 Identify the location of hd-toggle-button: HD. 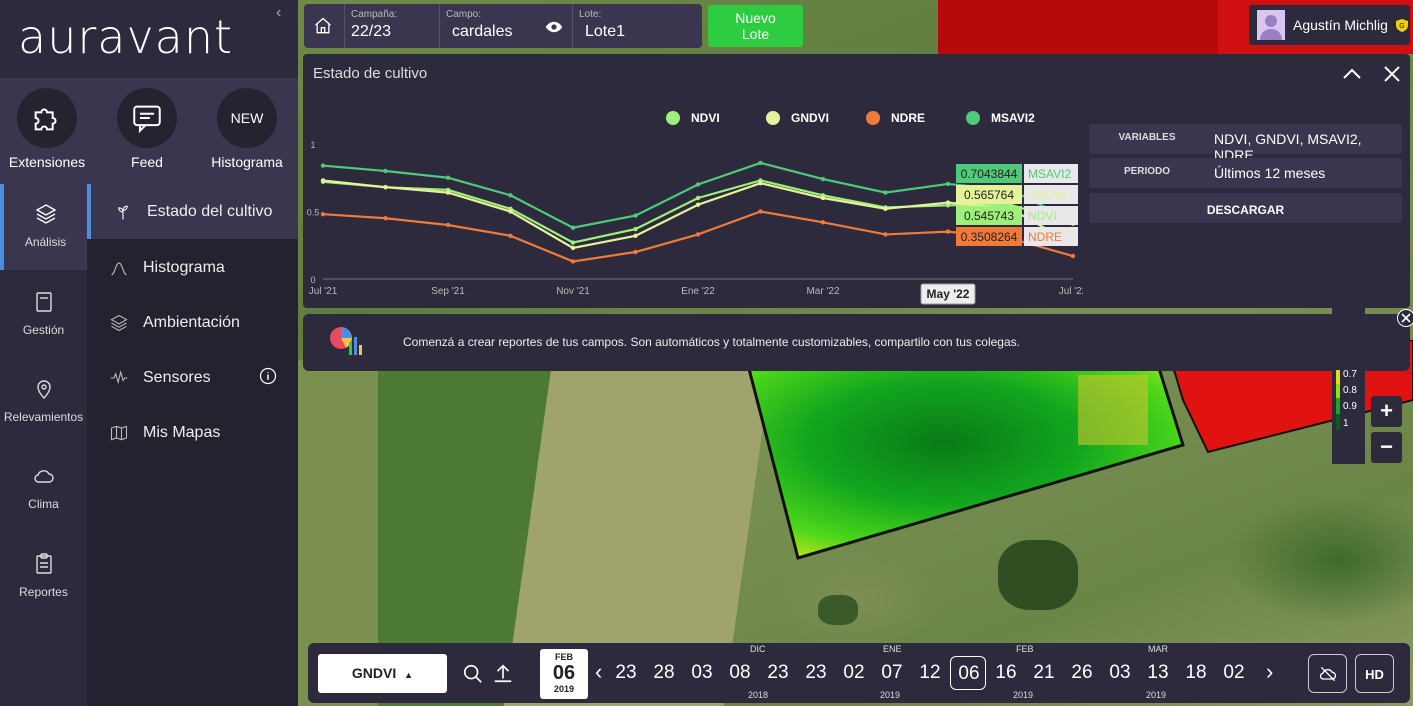
(1374, 673).